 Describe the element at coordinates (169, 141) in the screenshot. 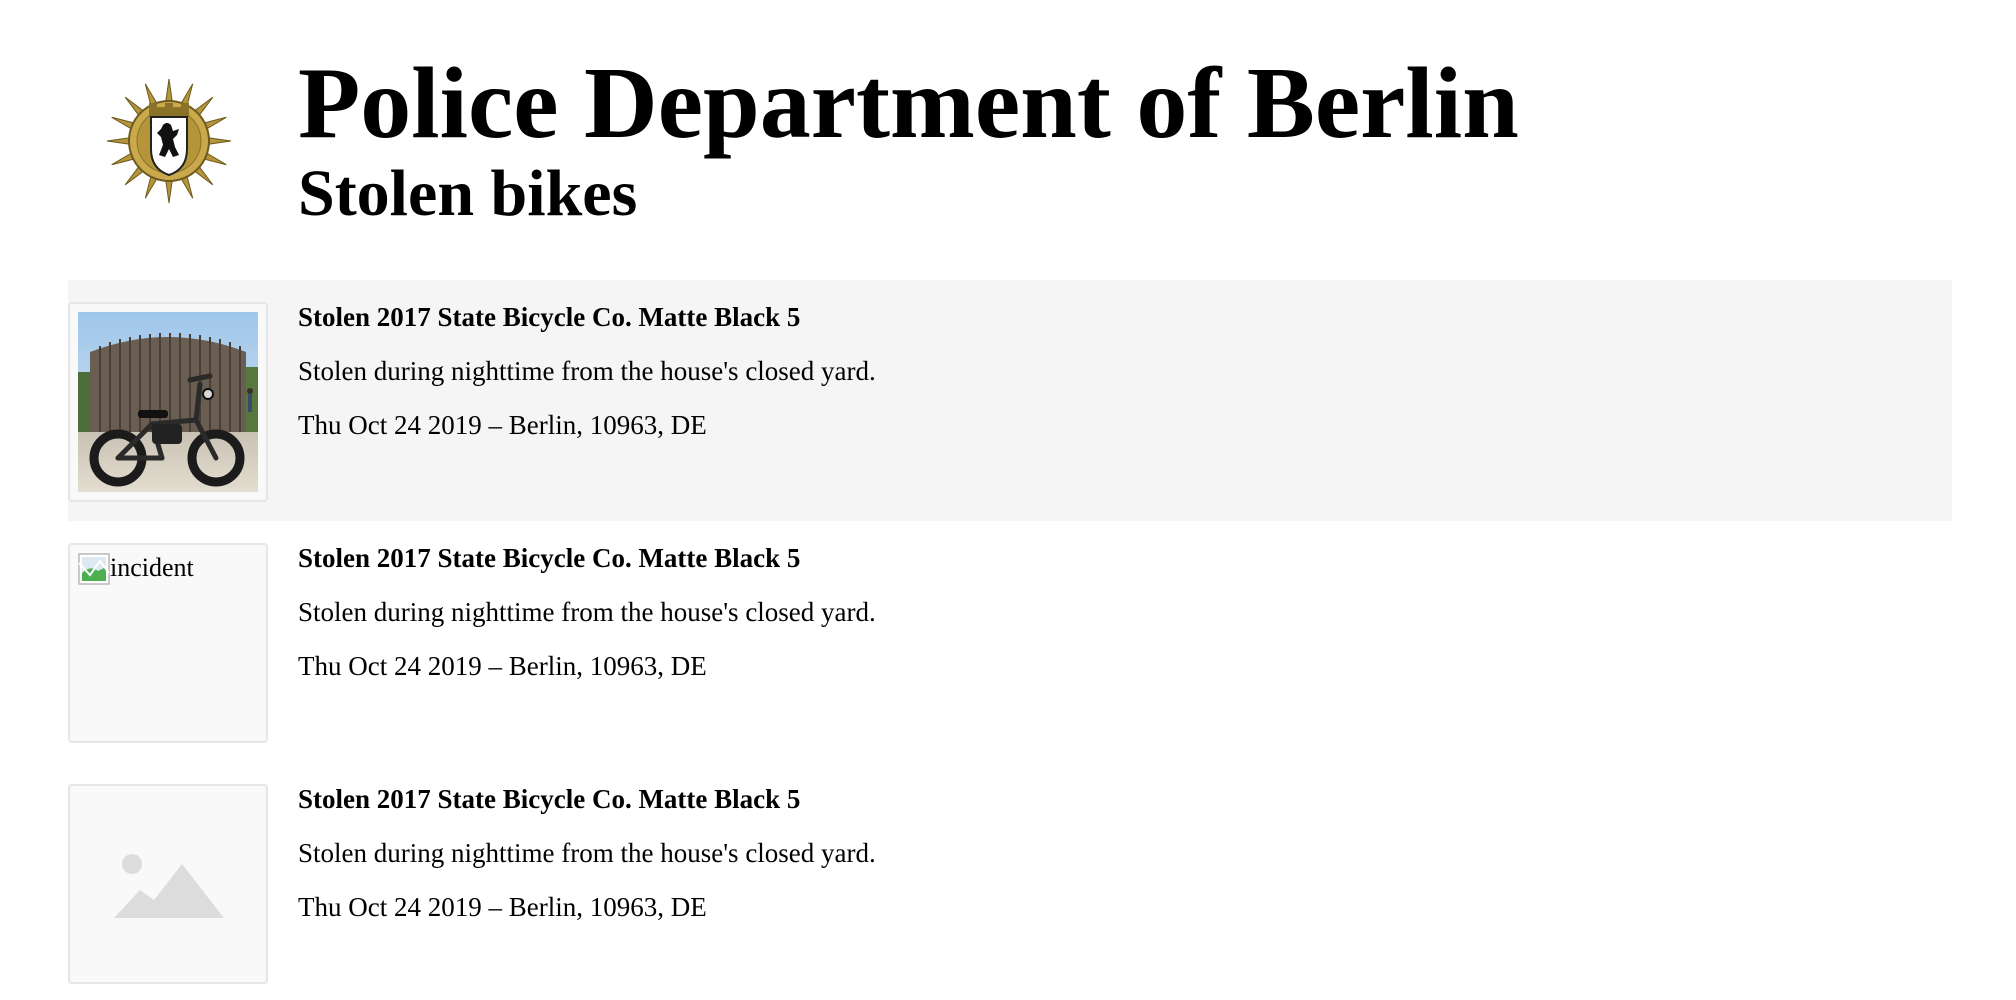

I see `berlin-police-star-icon` at that location.